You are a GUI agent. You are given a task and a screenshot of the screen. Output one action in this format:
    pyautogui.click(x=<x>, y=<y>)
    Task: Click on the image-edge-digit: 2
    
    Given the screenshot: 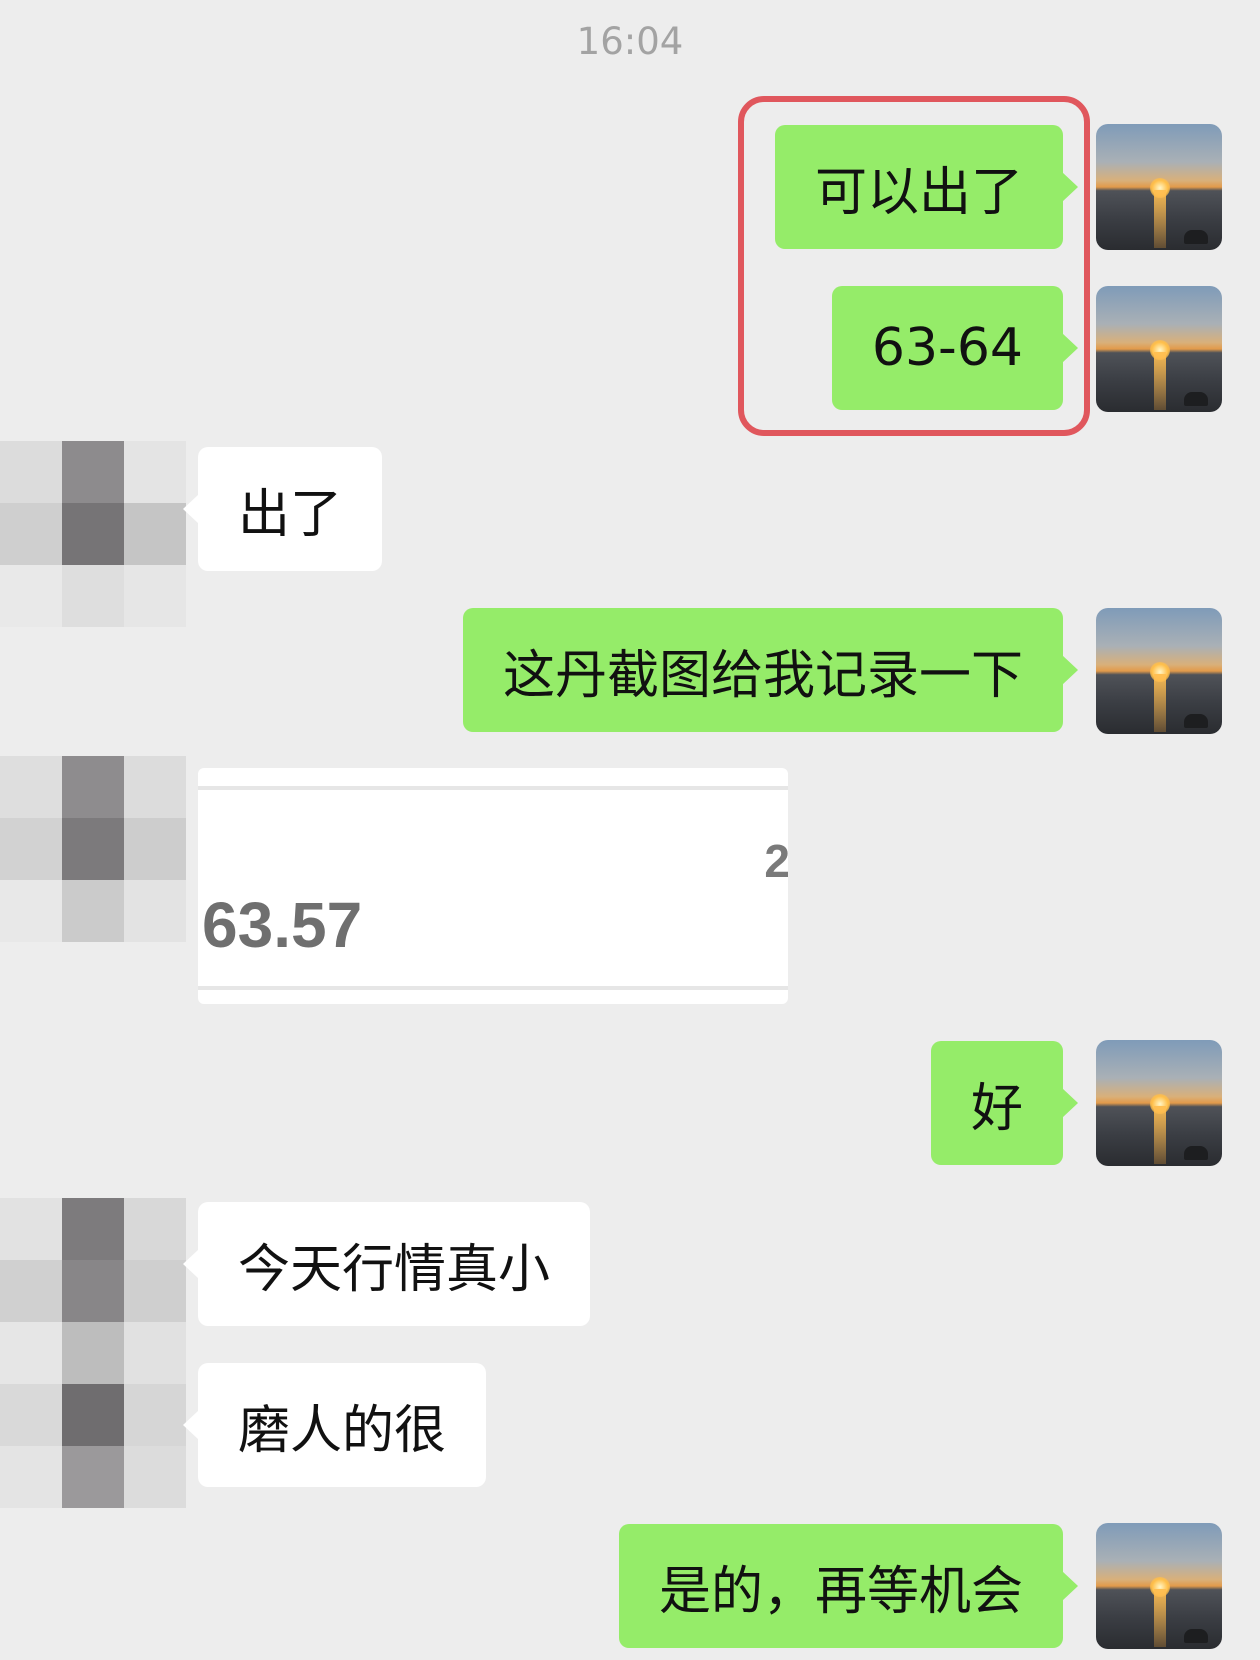 What is the action you would take?
    pyautogui.click(x=776, y=861)
    